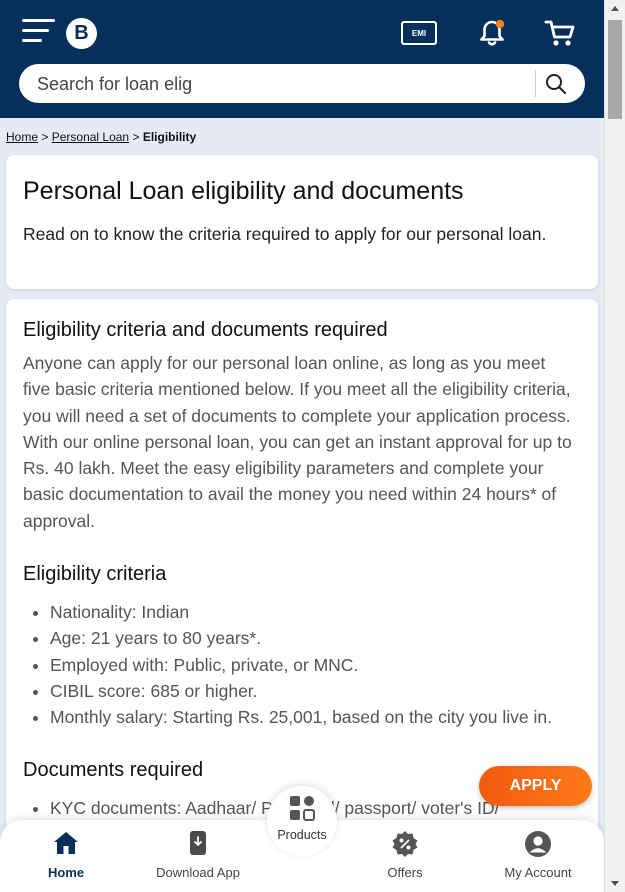 This screenshot has width=625, height=892. I want to click on scroll-down-arrow-icon, so click(615, 883).